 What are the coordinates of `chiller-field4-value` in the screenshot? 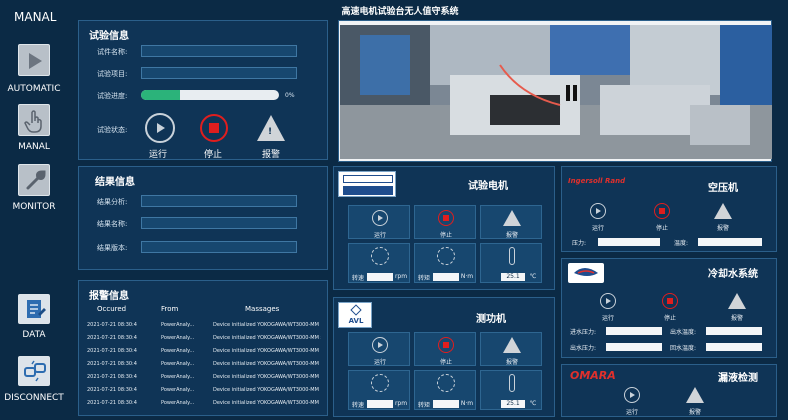 It's located at (734, 347).